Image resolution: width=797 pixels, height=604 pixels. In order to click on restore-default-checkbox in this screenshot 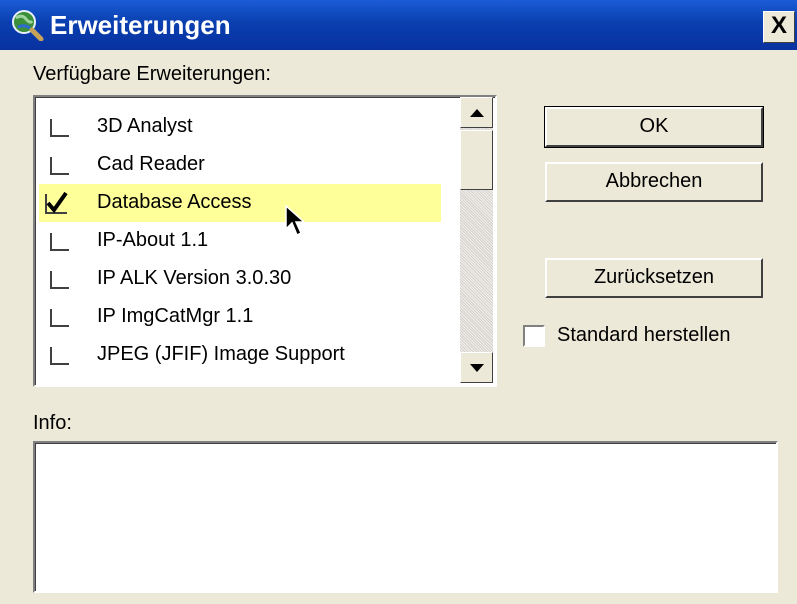, I will do `click(534, 336)`.